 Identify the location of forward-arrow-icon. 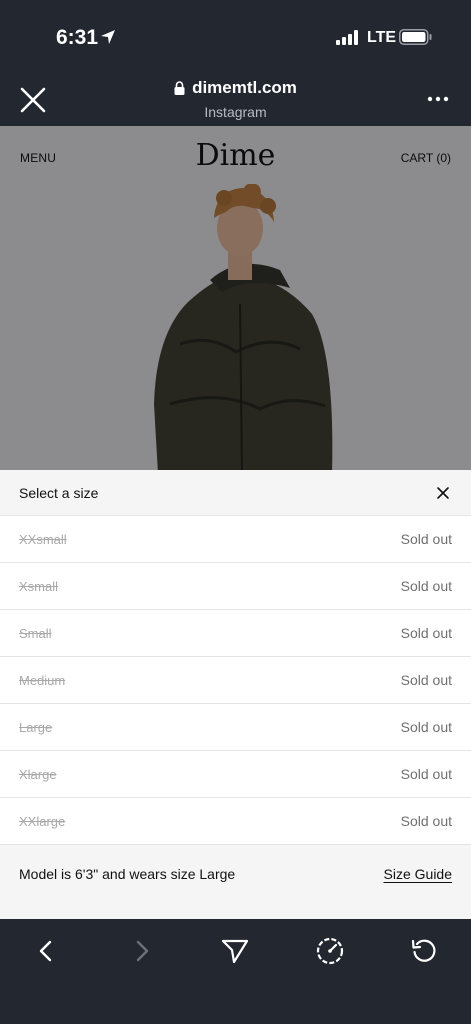
(142, 951).